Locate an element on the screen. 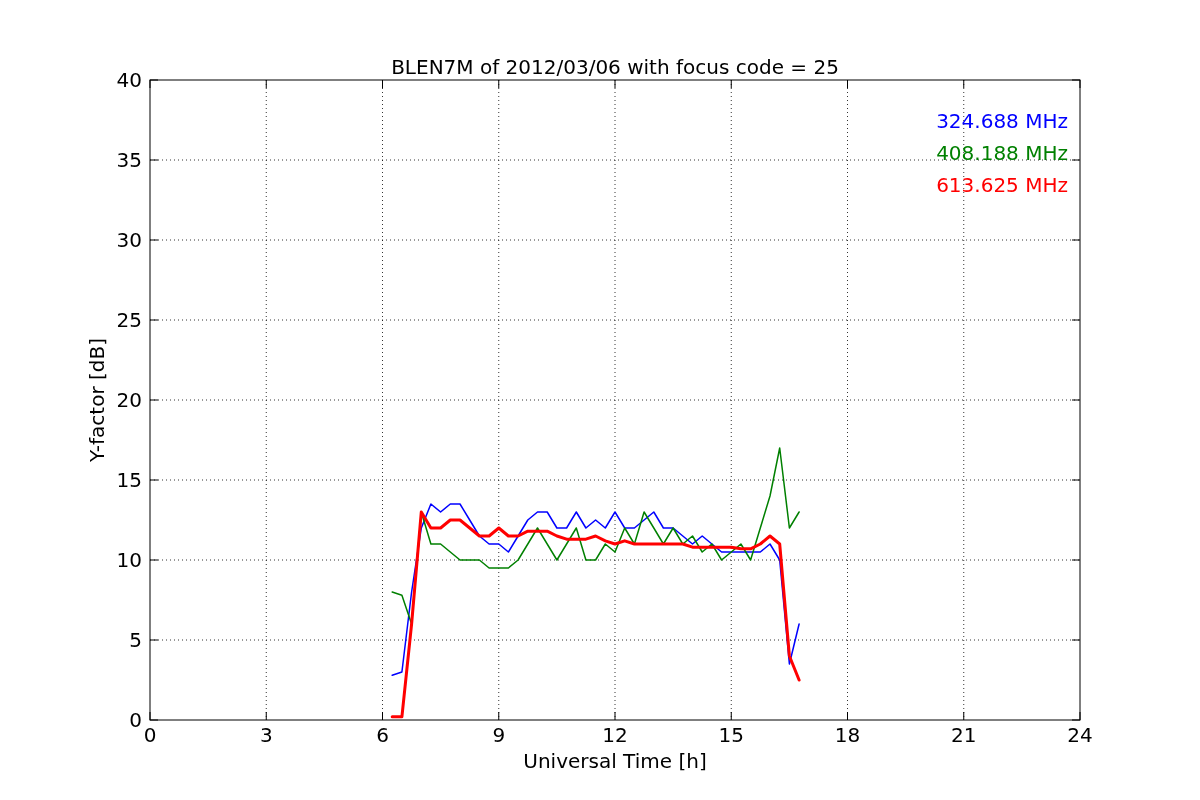 The height and width of the screenshot is (800, 1200). y-axis-label: Y-factor [dB] is located at coordinates (97, 400).